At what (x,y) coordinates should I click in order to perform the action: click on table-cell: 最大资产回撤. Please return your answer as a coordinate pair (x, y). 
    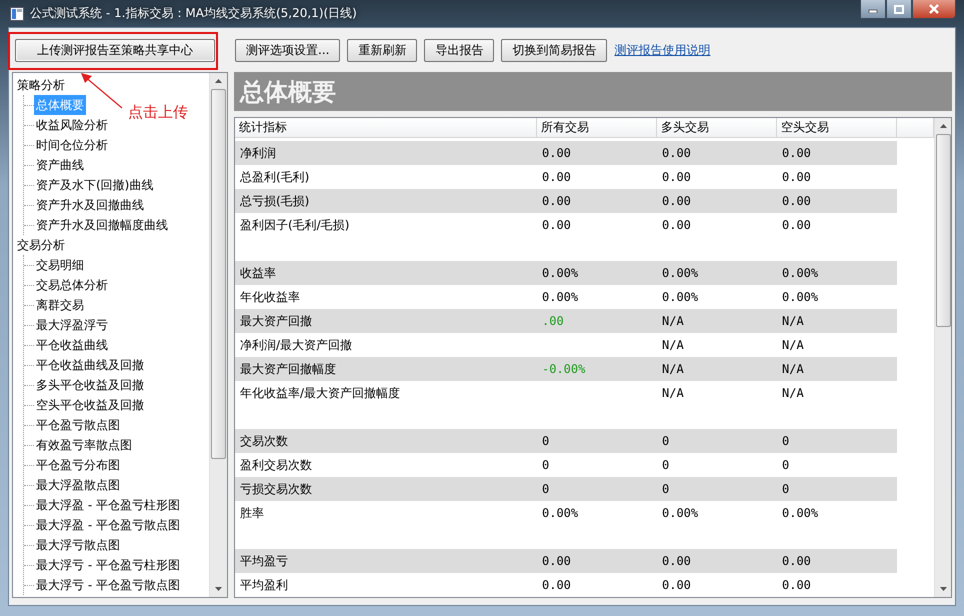
    Looking at the image, I should click on (276, 321).